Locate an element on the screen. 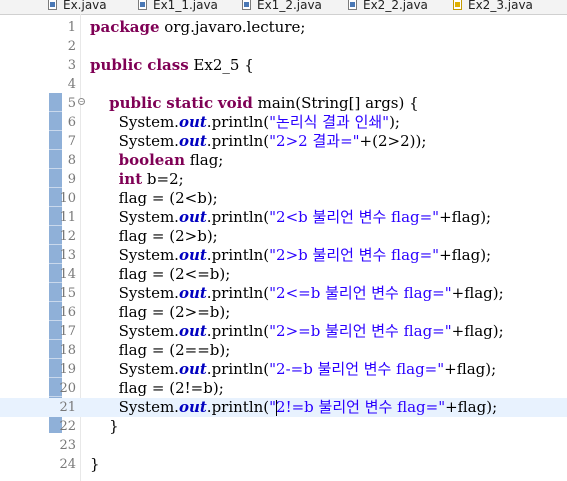 The height and width of the screenshot is (481, 567). line-number: 23 is located at coordinates (67, 445).